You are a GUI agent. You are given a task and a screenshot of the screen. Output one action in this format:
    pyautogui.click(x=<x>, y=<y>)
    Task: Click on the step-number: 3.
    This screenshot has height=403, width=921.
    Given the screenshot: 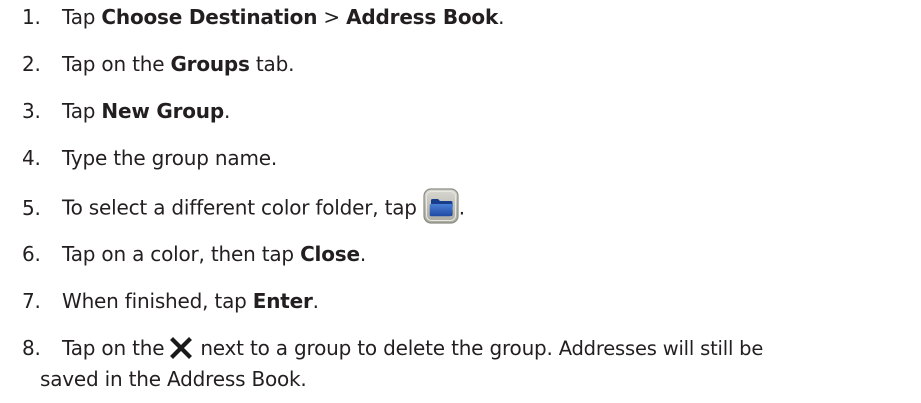 What is the action you would take?
    pyautogui.click(x=31, y=111)
    